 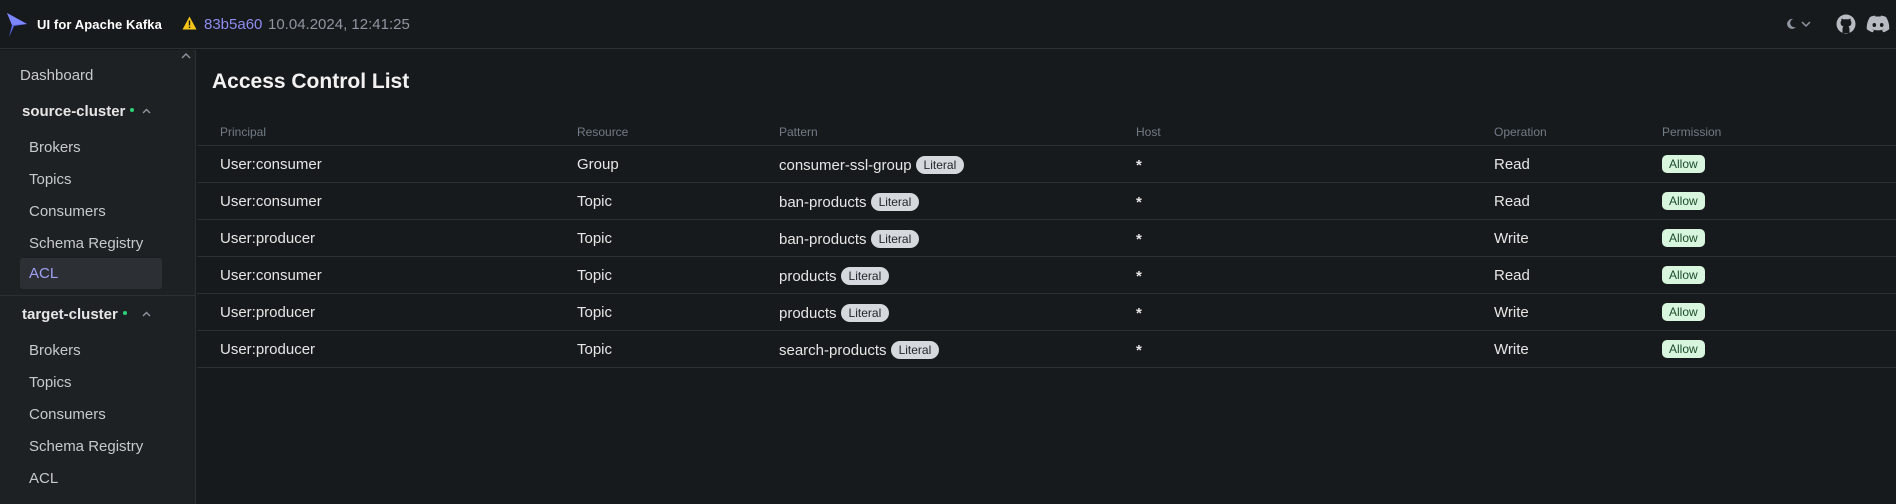 What do you see at coordinates (17, 25) in the screenshot?
I see `kafka-ui-logo-icon` at bounding box center [17, 25].